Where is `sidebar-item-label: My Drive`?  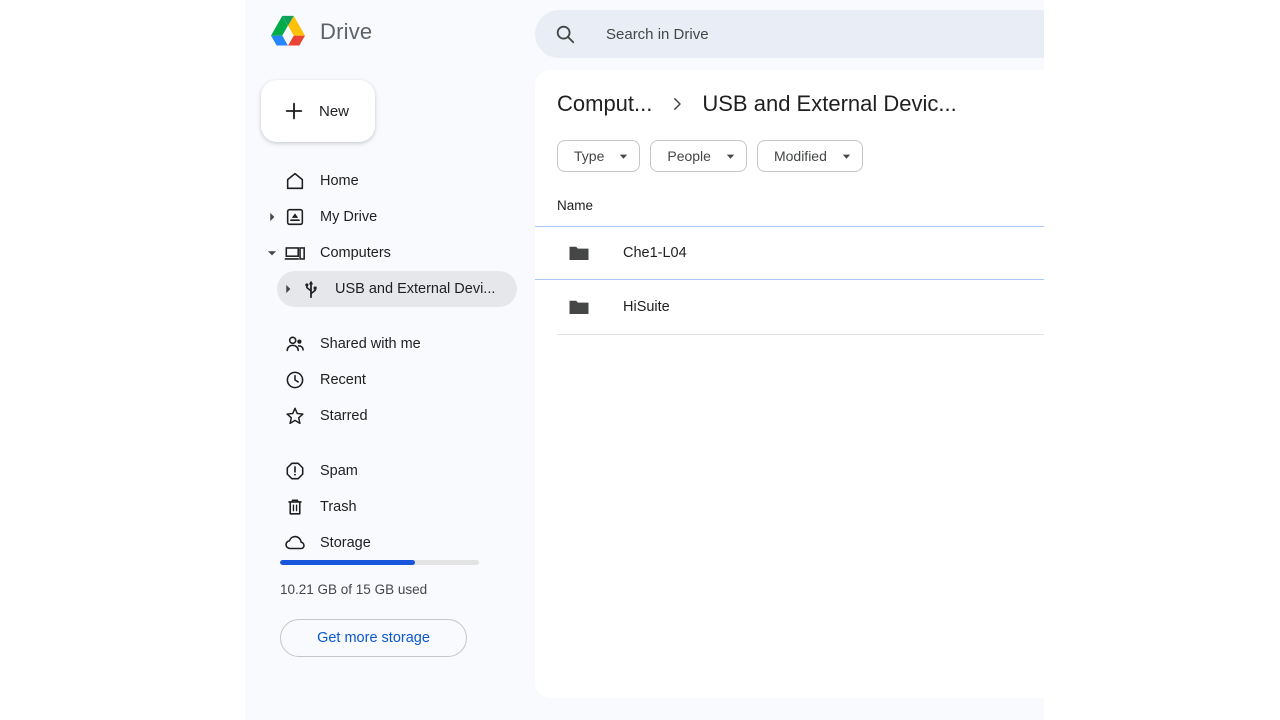
sidebar-item-label: My Drive is located at coordinates (349, 217).